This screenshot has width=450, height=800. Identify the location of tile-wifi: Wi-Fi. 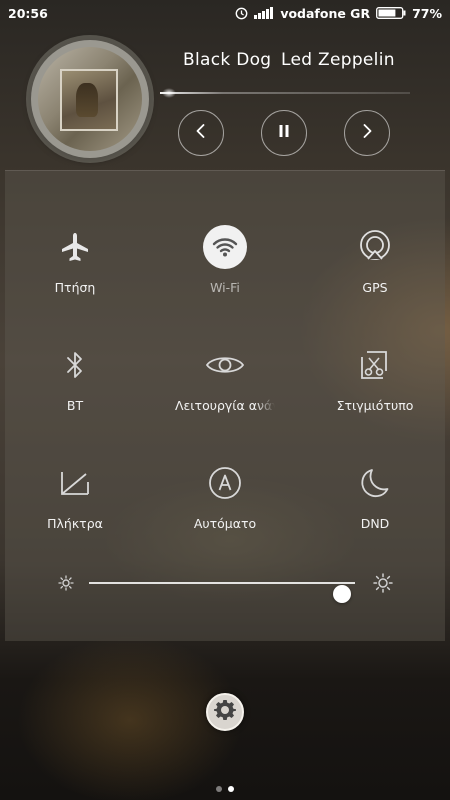
(225, 265).